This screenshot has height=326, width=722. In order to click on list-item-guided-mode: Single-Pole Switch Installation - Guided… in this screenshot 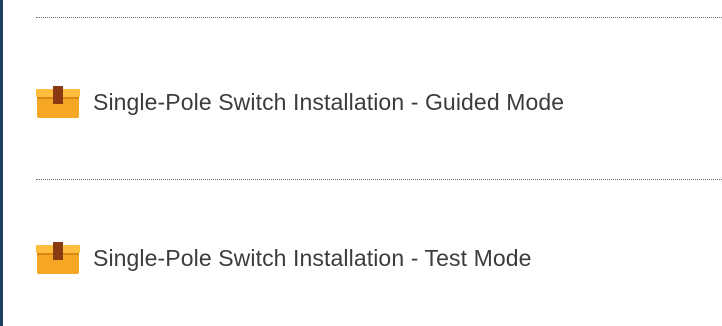, I will do `click(300, 102)`.